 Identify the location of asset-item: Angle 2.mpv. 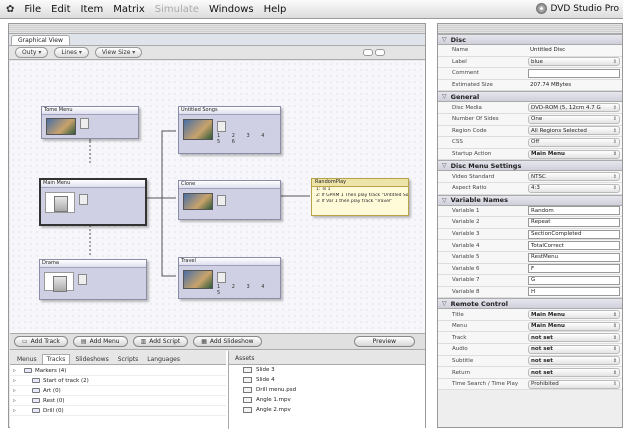
(327, 410).